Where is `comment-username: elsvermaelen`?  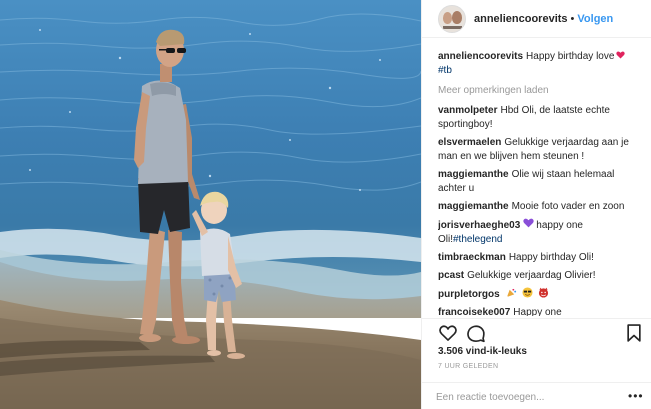
comment-username: elsvermaelen is located at coordinates (469, 142).